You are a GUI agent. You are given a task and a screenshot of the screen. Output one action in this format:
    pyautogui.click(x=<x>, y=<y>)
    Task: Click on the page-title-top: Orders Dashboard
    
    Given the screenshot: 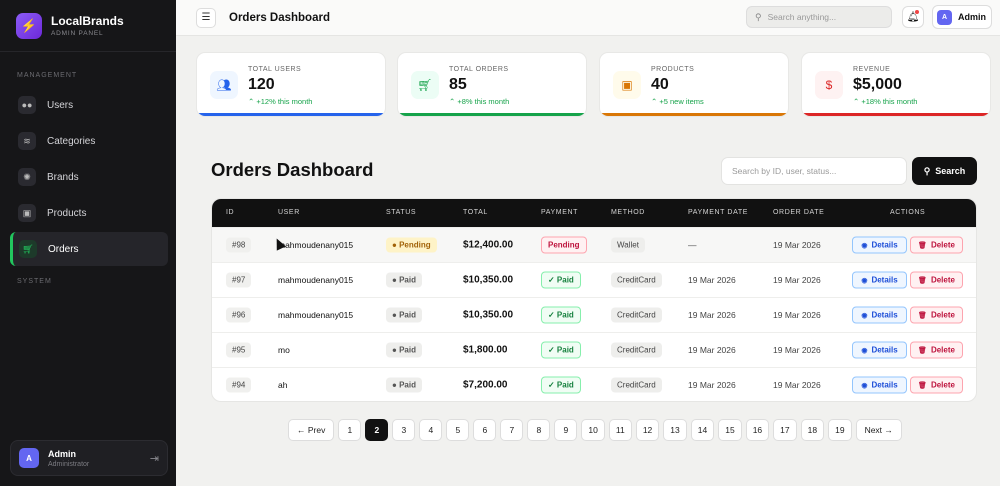 What is the action you would take?
    pyautogui.click(x=279, y=17)
    